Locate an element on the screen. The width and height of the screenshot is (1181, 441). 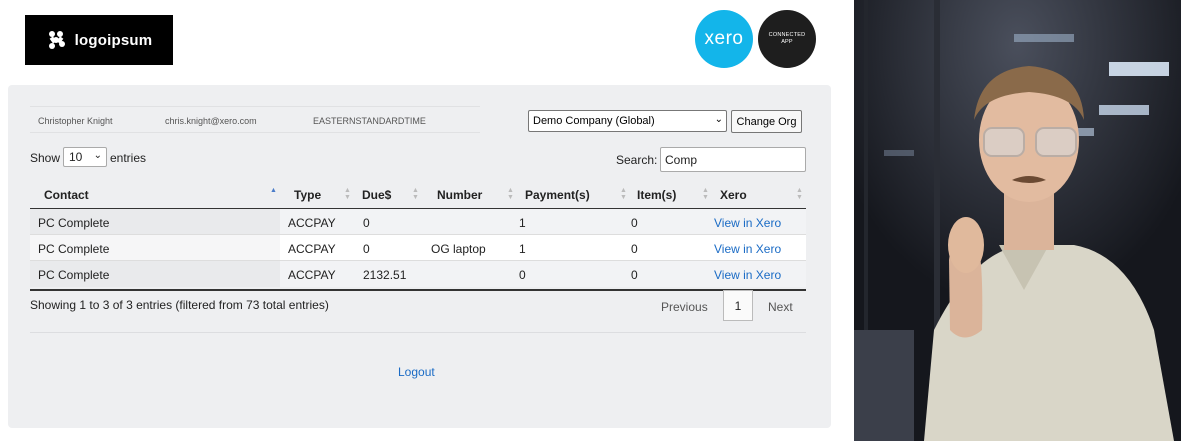
column-header-payments: Payment(s) is located at coordinates (557, 195).